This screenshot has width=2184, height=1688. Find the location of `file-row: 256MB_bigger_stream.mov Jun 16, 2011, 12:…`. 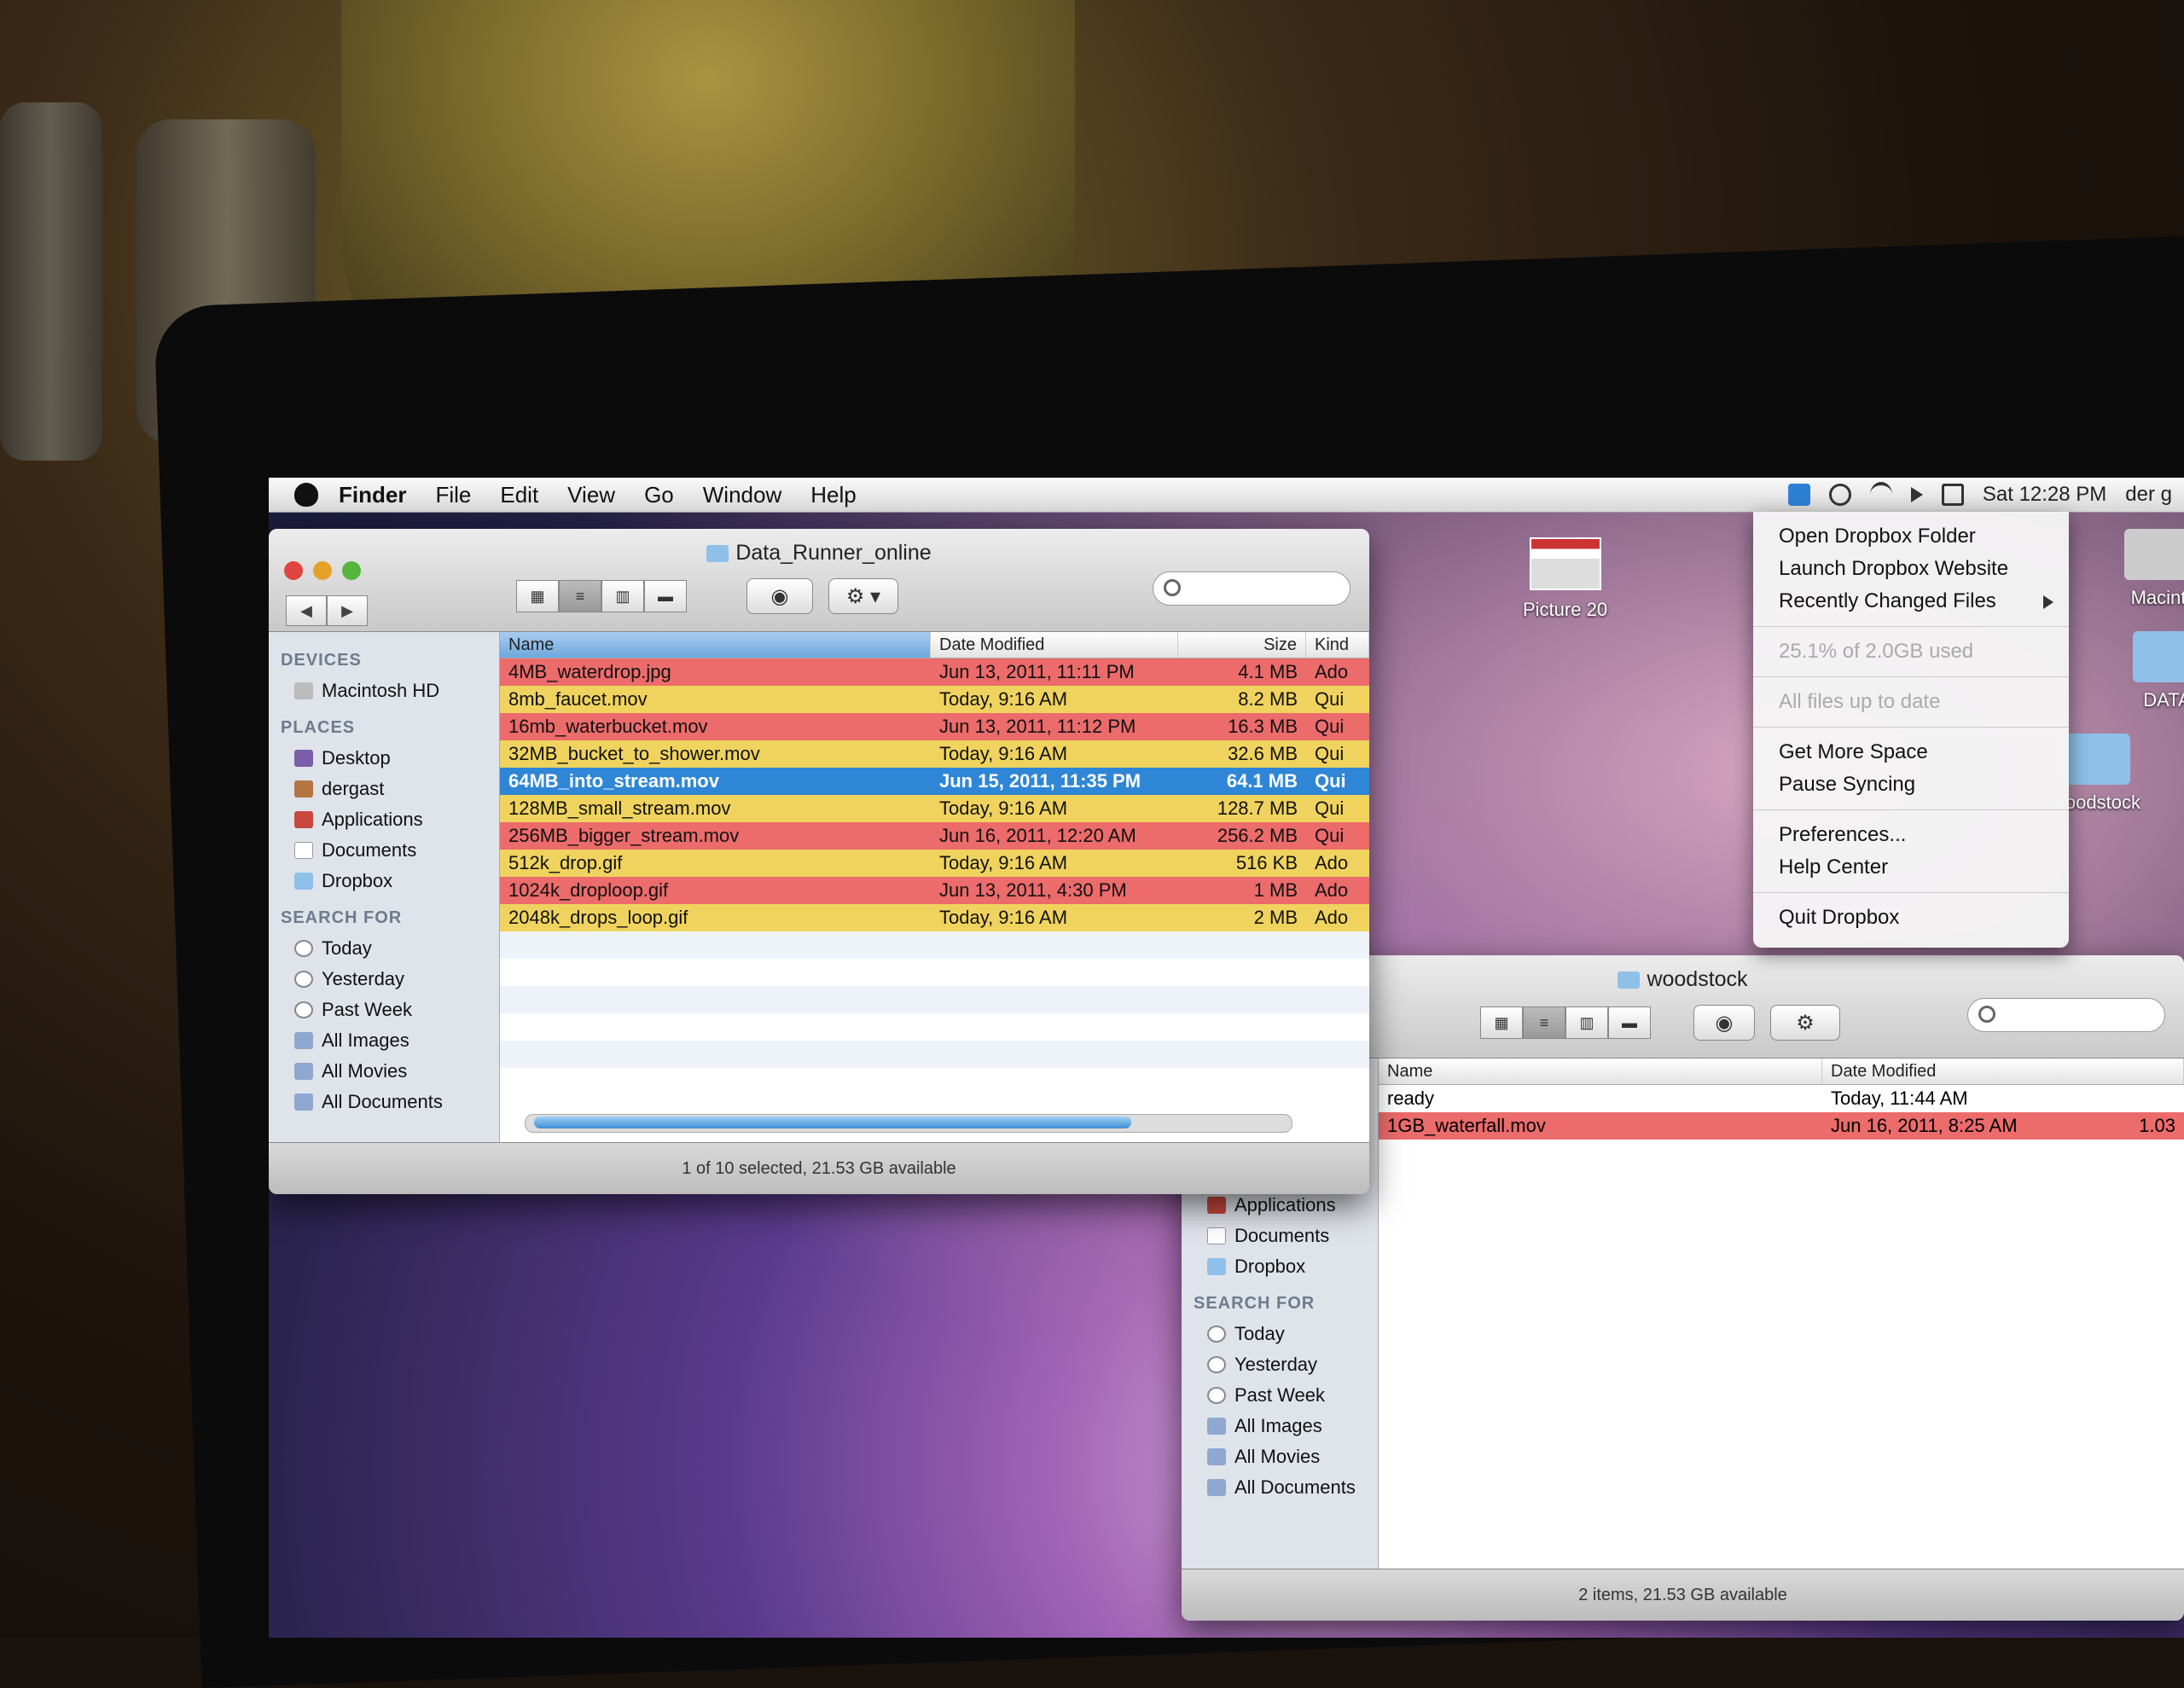

file-row: 256MB_bigger_stream.mov Jun 16, 2011, 12:… is located at coordinates (935, 836).